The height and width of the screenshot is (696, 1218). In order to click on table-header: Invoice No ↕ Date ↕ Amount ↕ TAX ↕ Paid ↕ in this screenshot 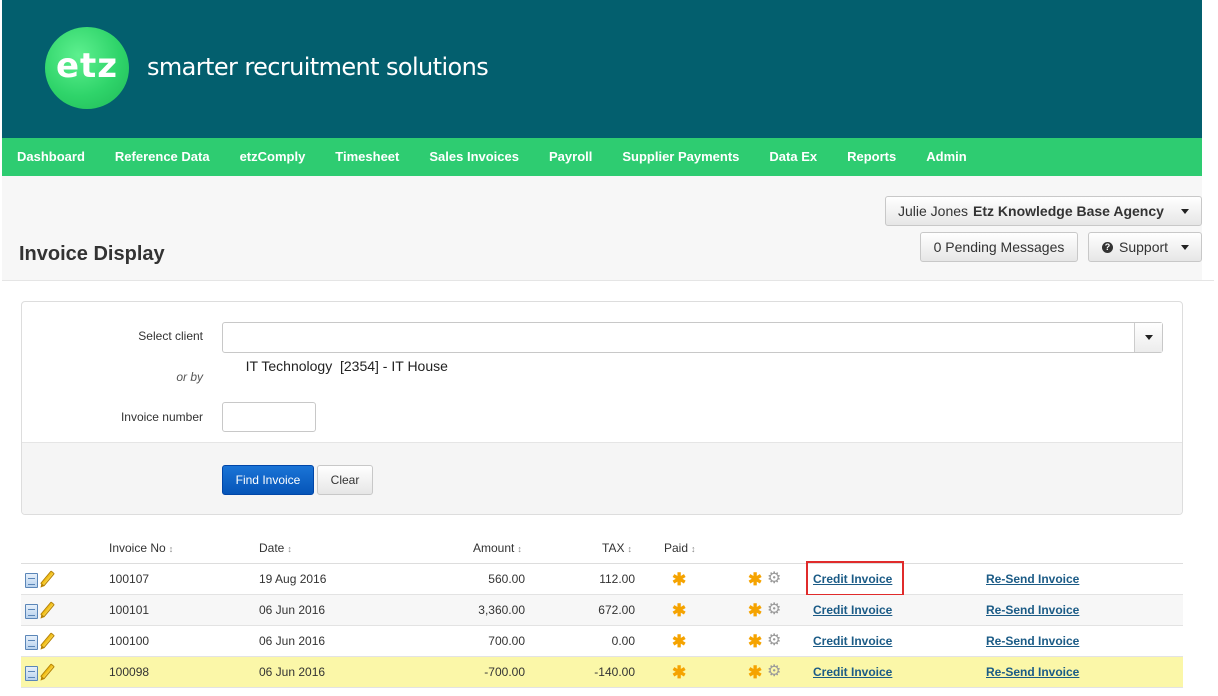, I will do `click(602, 548)`.